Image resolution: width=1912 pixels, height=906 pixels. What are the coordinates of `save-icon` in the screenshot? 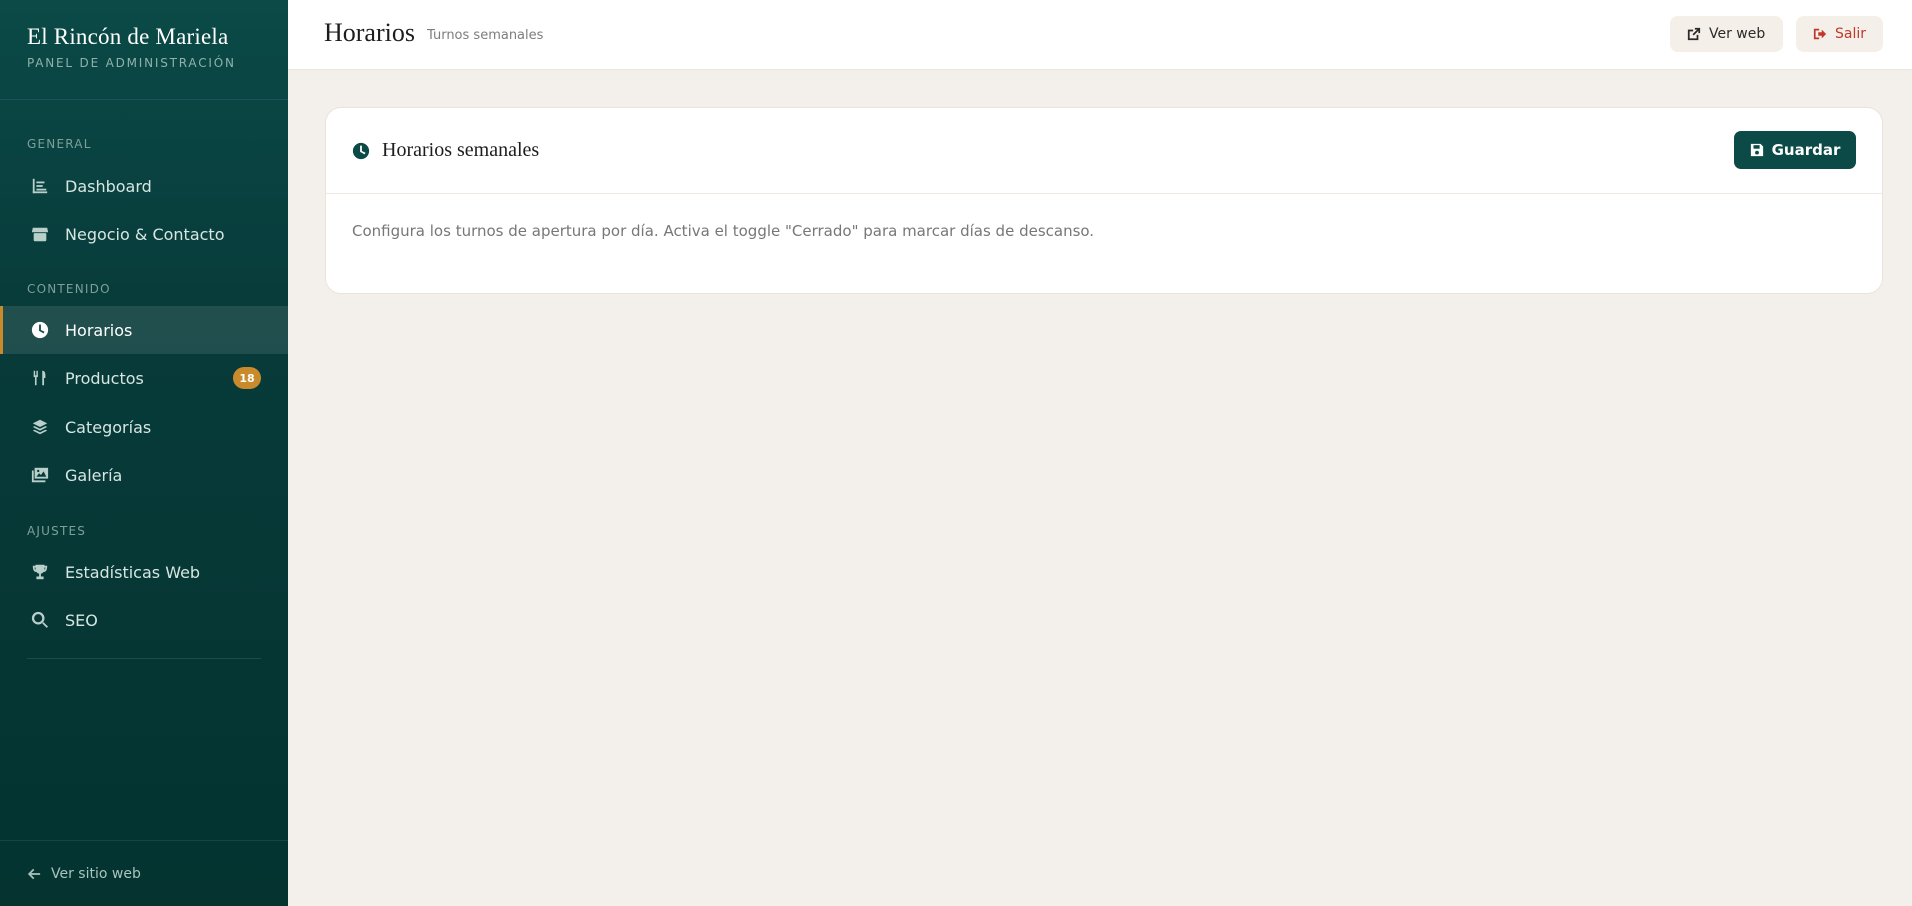 It's located at (1756, 150).